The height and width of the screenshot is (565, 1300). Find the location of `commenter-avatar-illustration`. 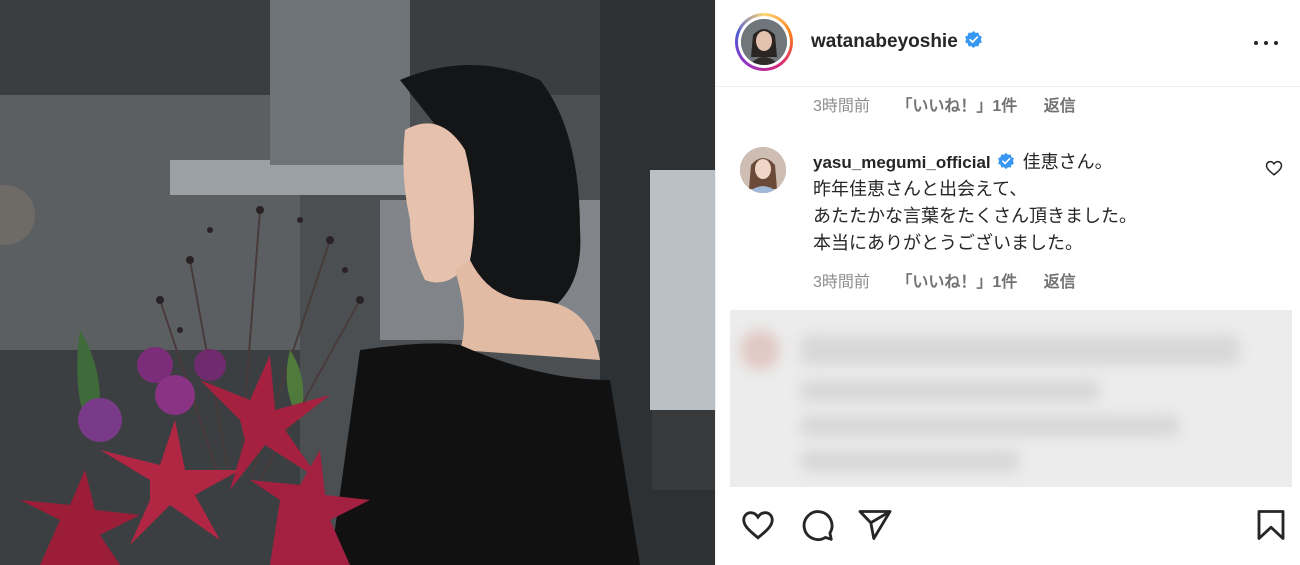

commenter-avatar-illustration is located at coordinates (763, 170).